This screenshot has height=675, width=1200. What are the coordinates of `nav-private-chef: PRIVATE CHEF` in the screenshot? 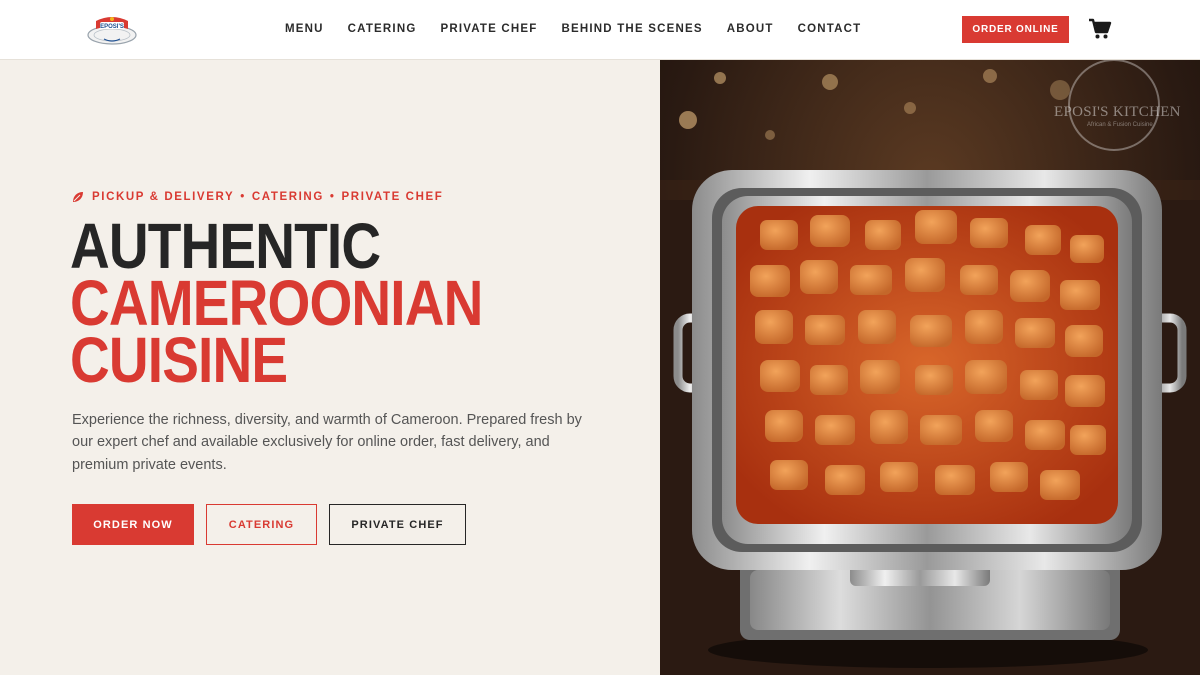 It's located at (488, 29).